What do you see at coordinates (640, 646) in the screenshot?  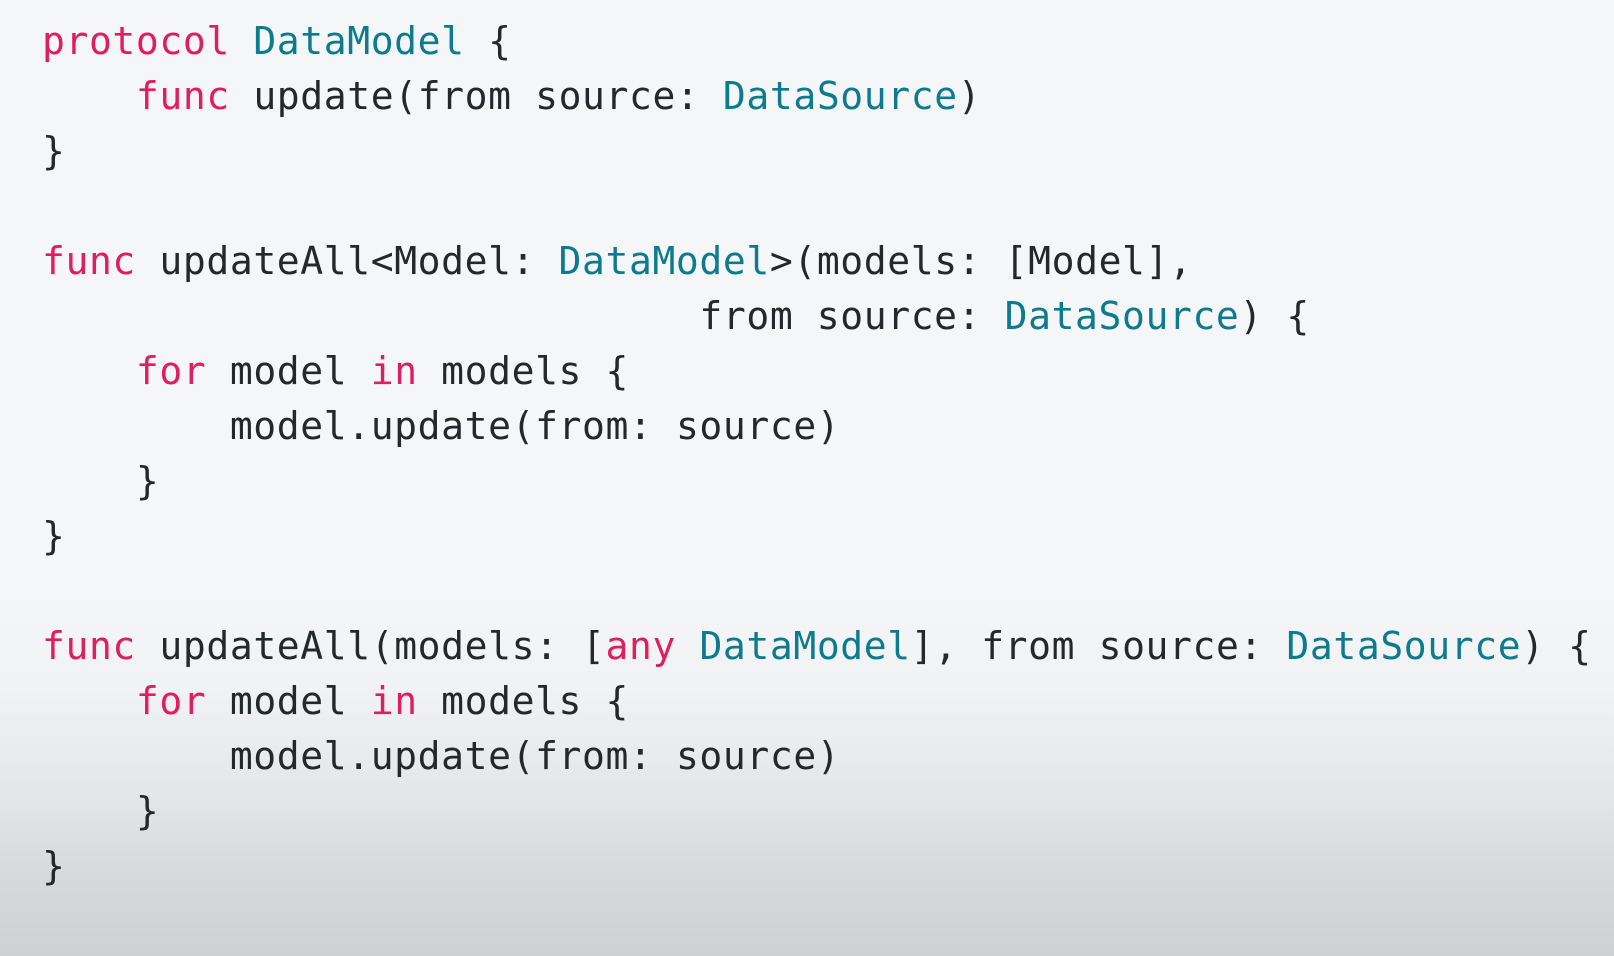 I see `code-token-keyword: any` at bounding box center [640, 646].